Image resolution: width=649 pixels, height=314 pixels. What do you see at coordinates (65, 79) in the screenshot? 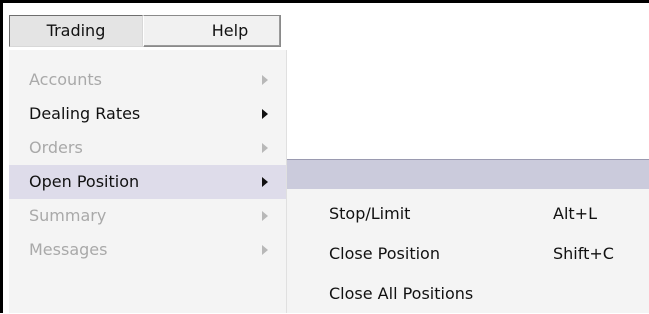
I see `menu-item-label: Accounts` at bounding box center [65, 79].